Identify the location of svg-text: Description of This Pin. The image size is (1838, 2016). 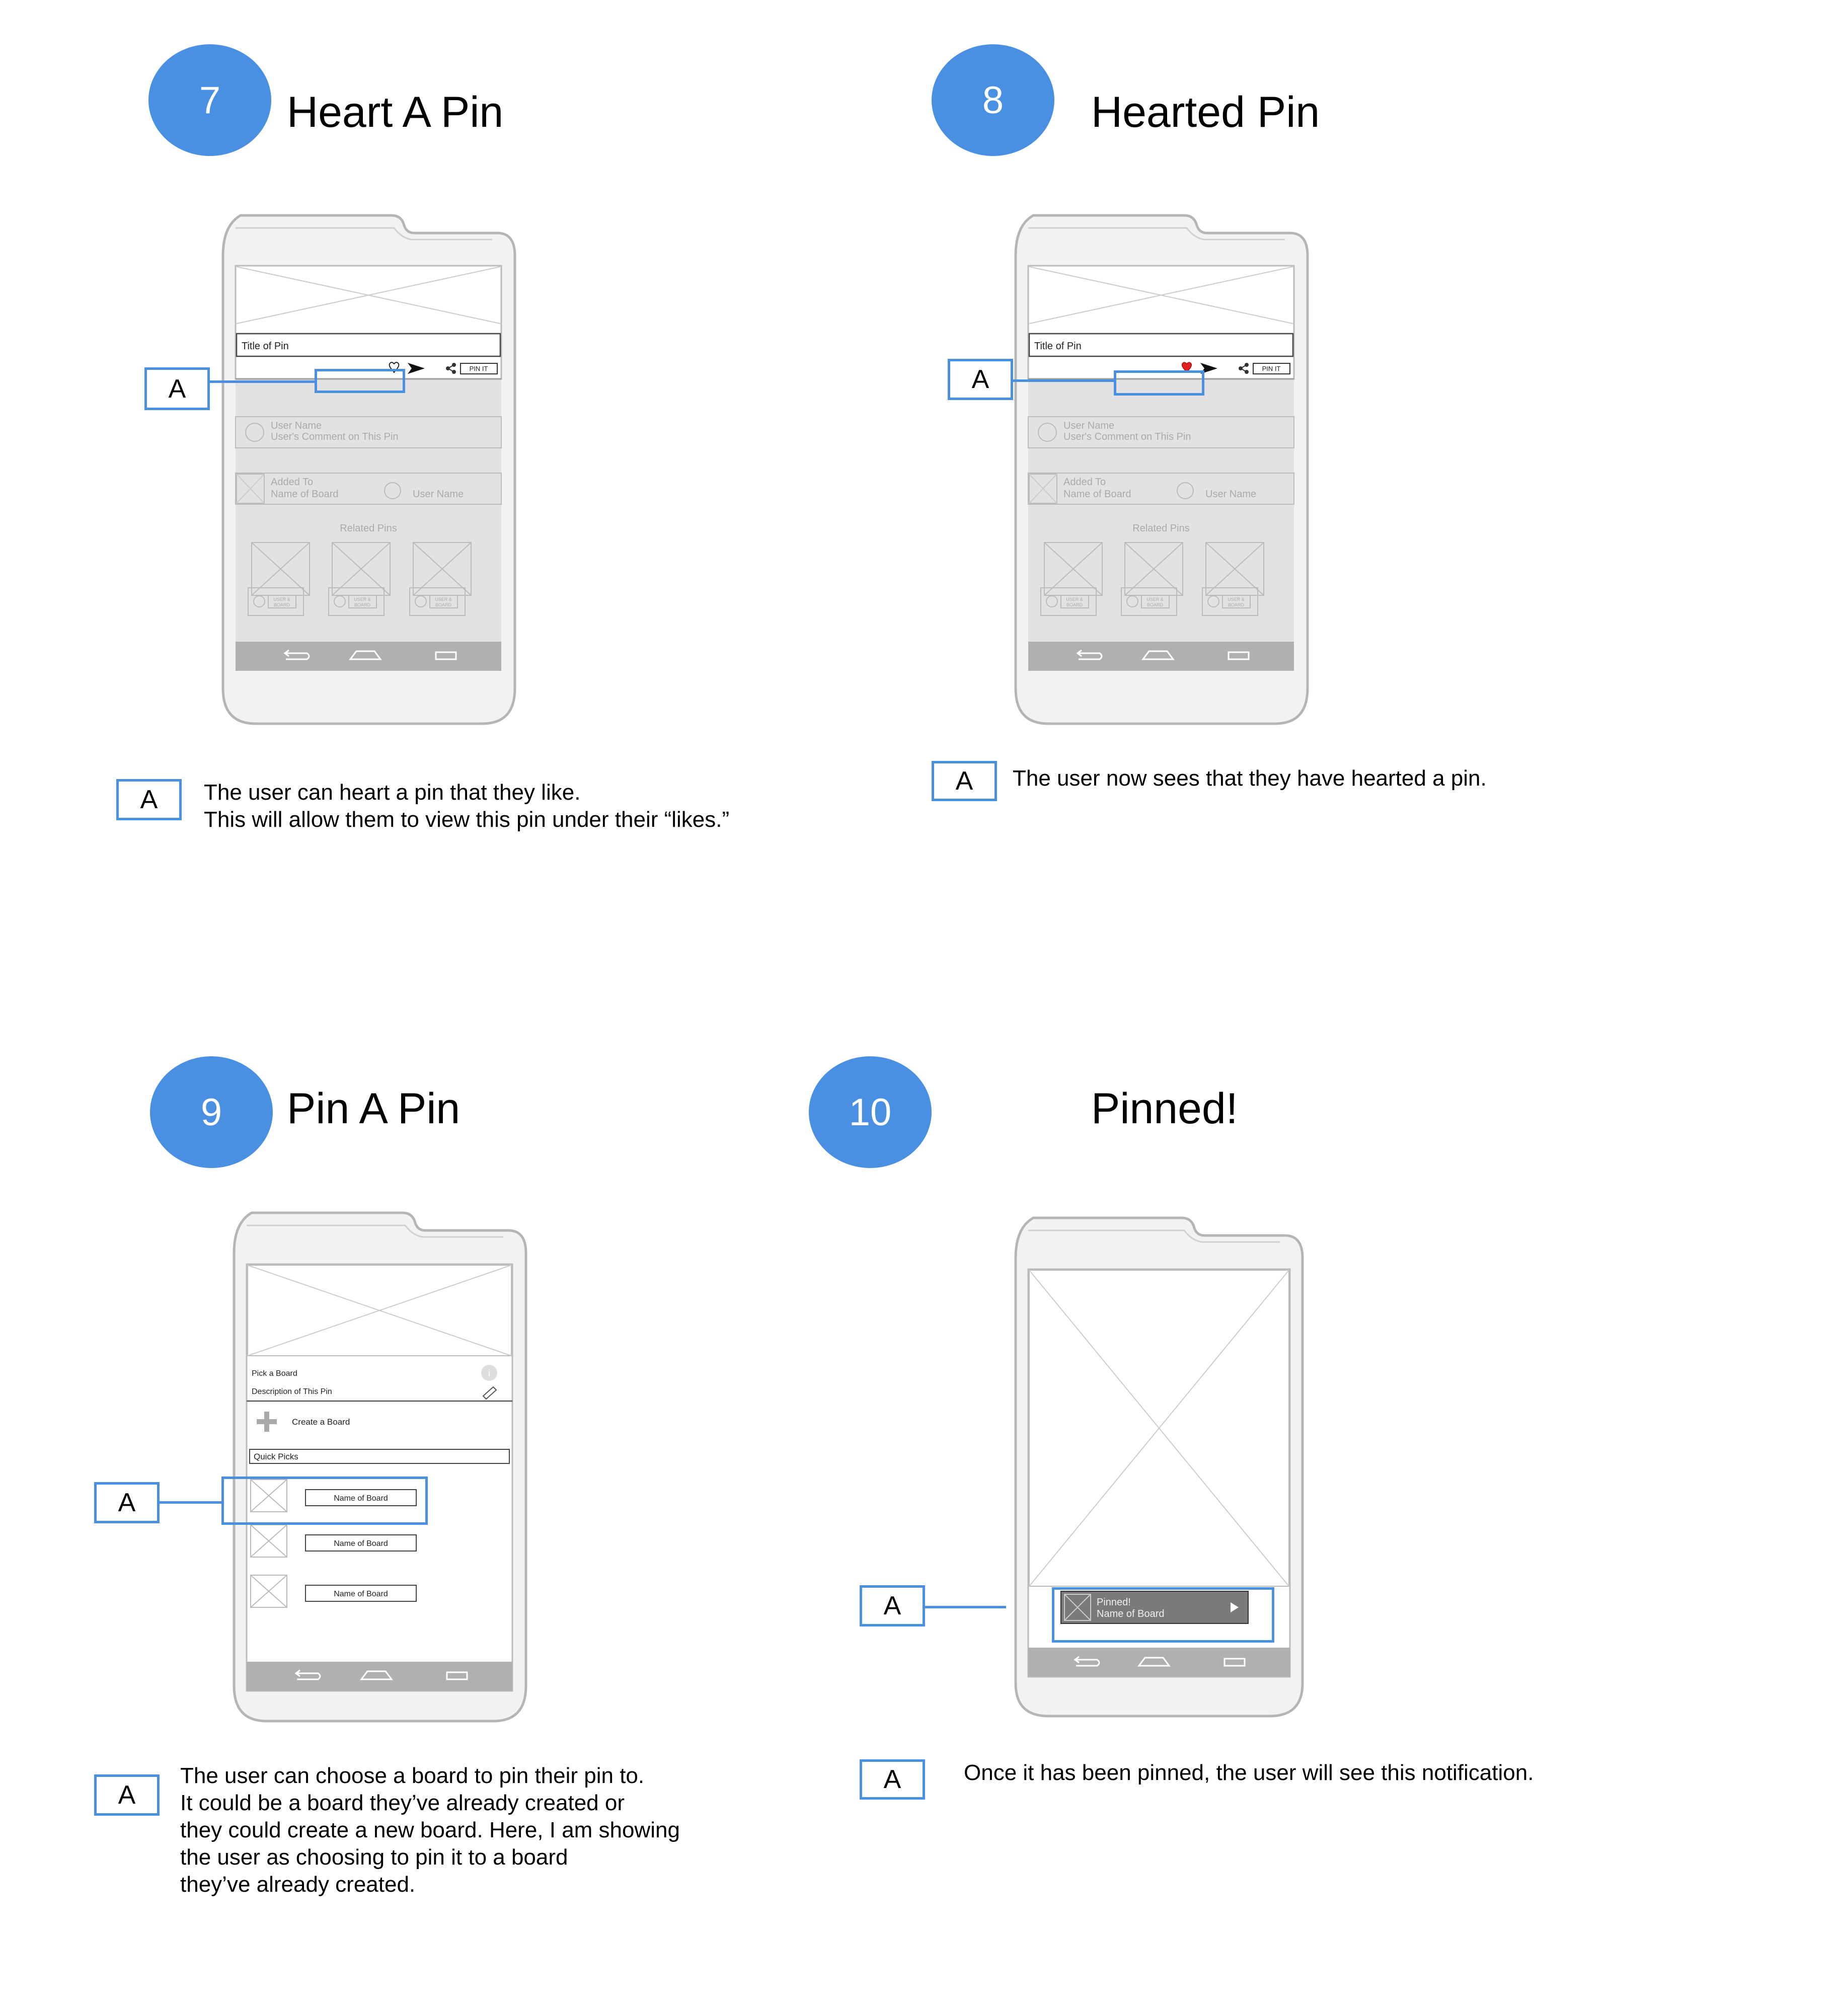
(292, 1391).